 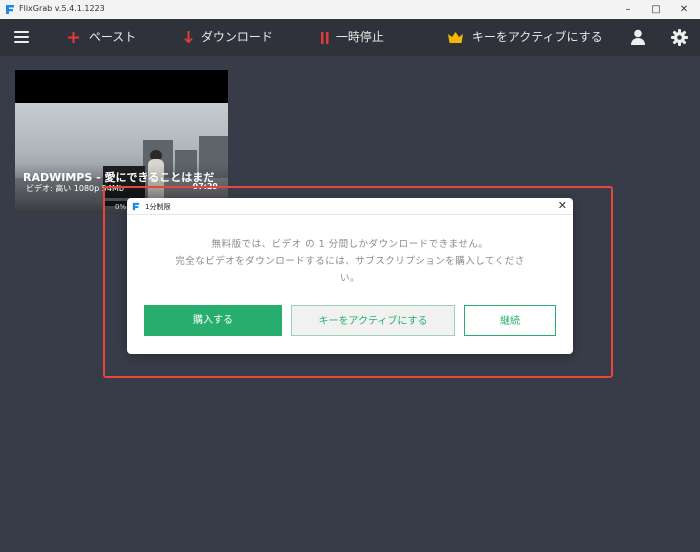 I want to click on title-bar: FlixGrab v.5.4.1.1223 – □ ✕, so click(x=350, y=9).